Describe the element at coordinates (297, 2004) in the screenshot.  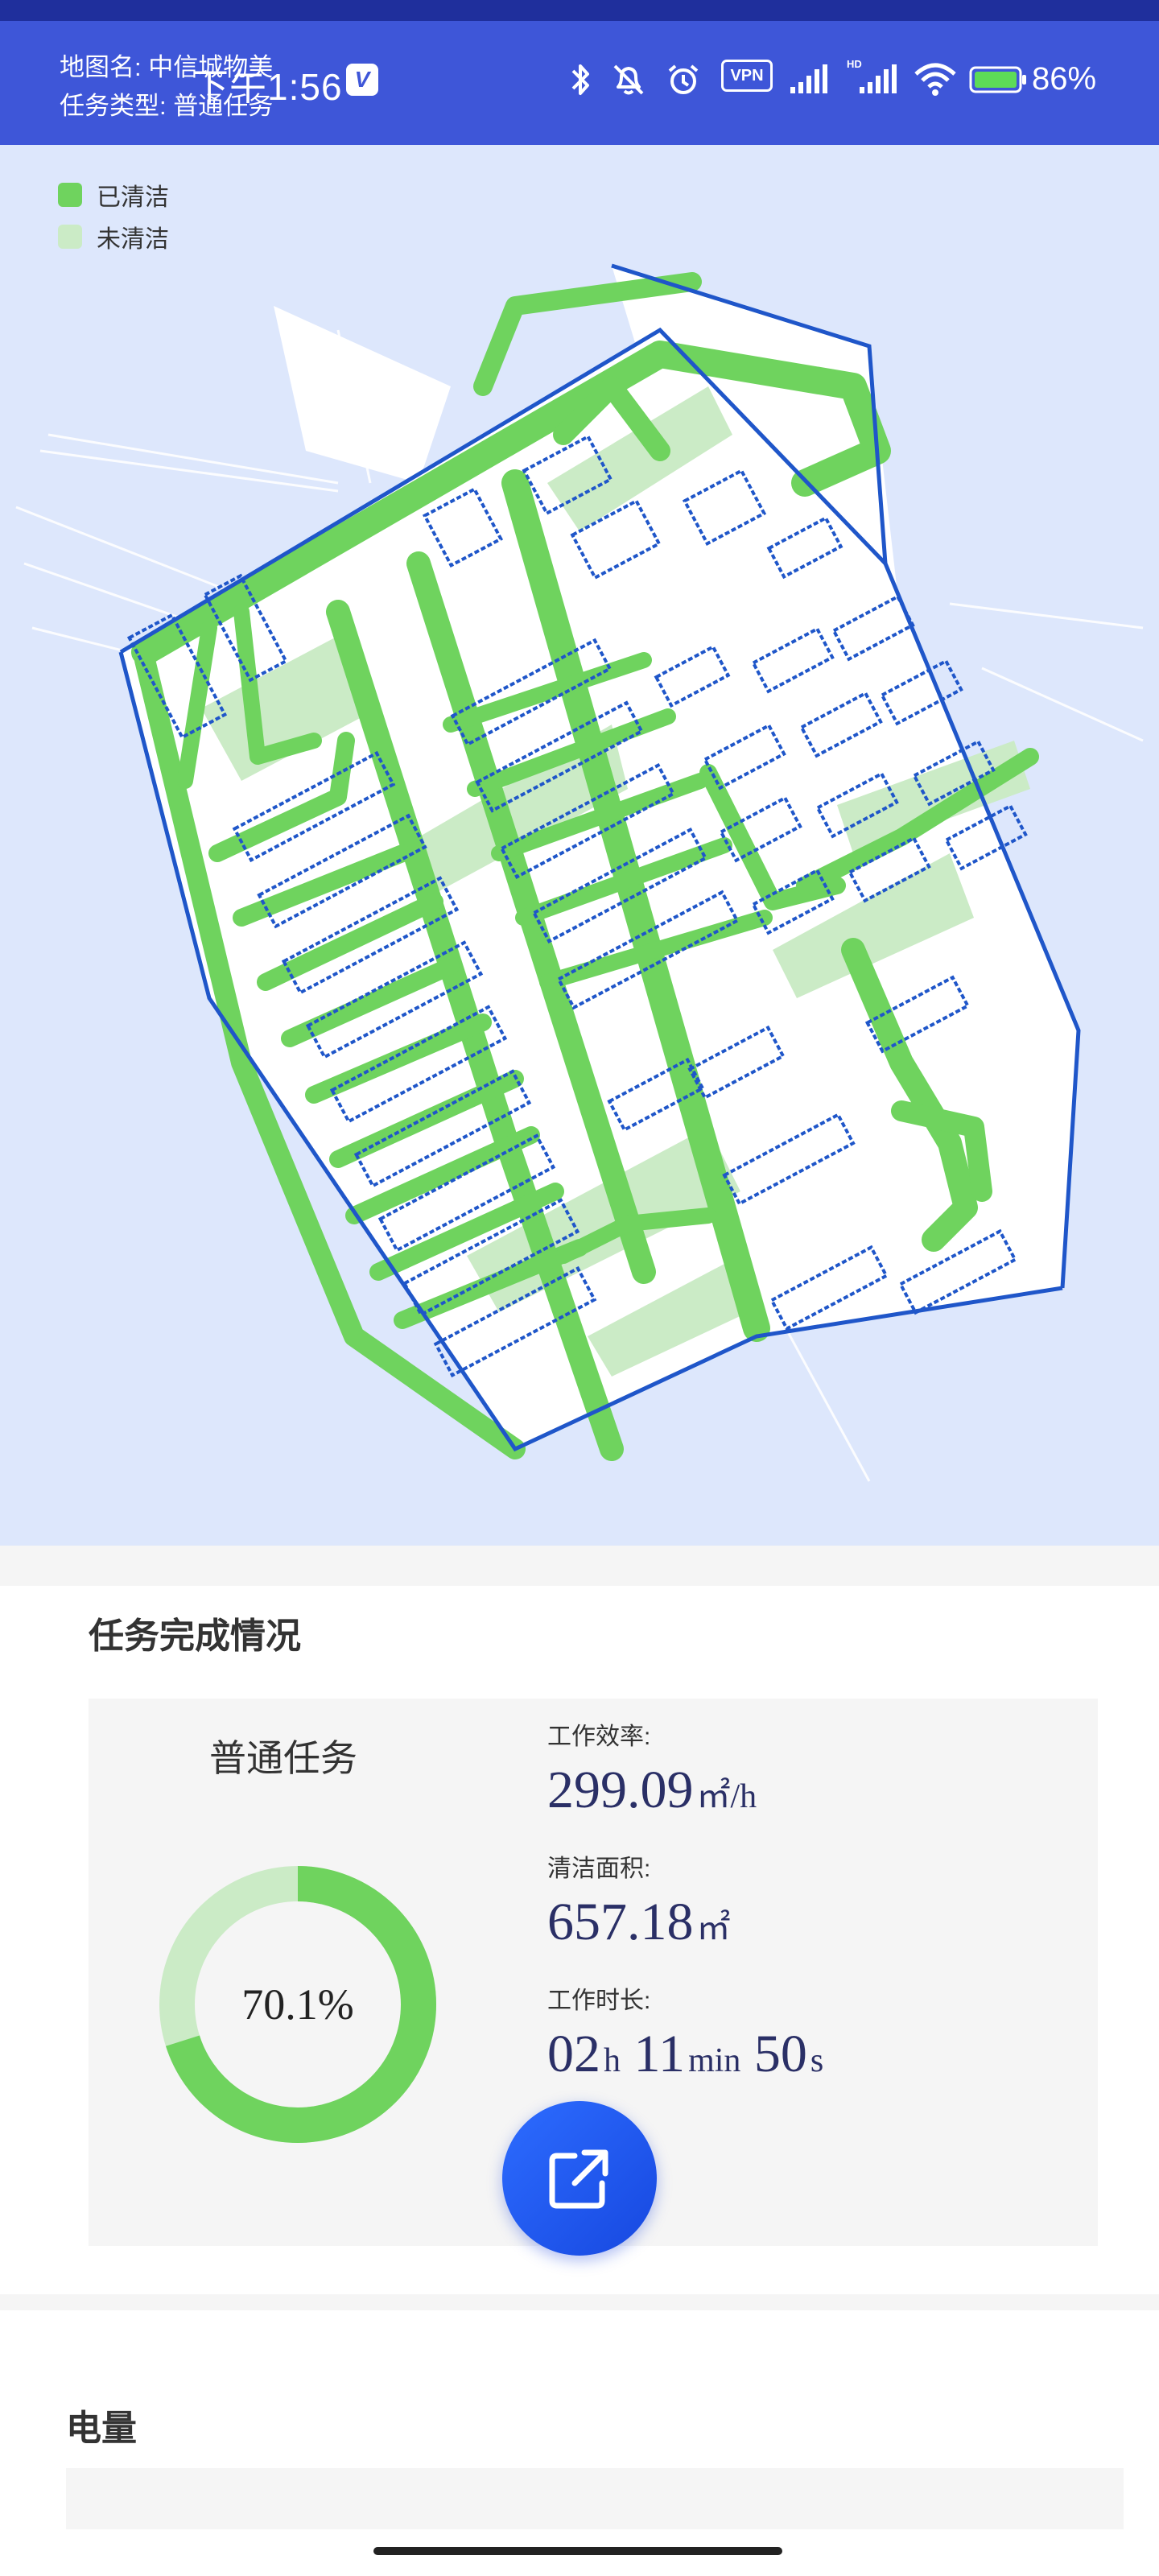
I see `completion-percent: 70.1%` at that location.